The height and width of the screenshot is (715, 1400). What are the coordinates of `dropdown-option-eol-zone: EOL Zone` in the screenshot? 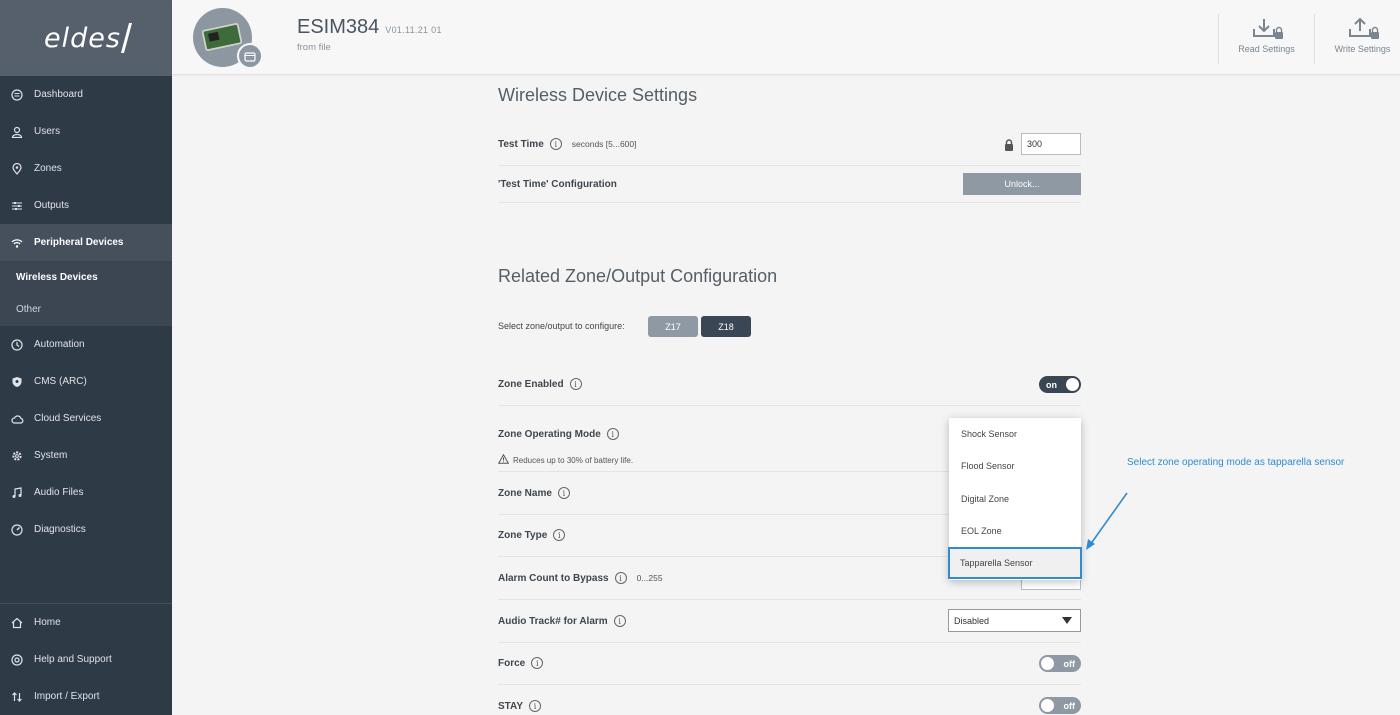 It's located at (1015, 531).